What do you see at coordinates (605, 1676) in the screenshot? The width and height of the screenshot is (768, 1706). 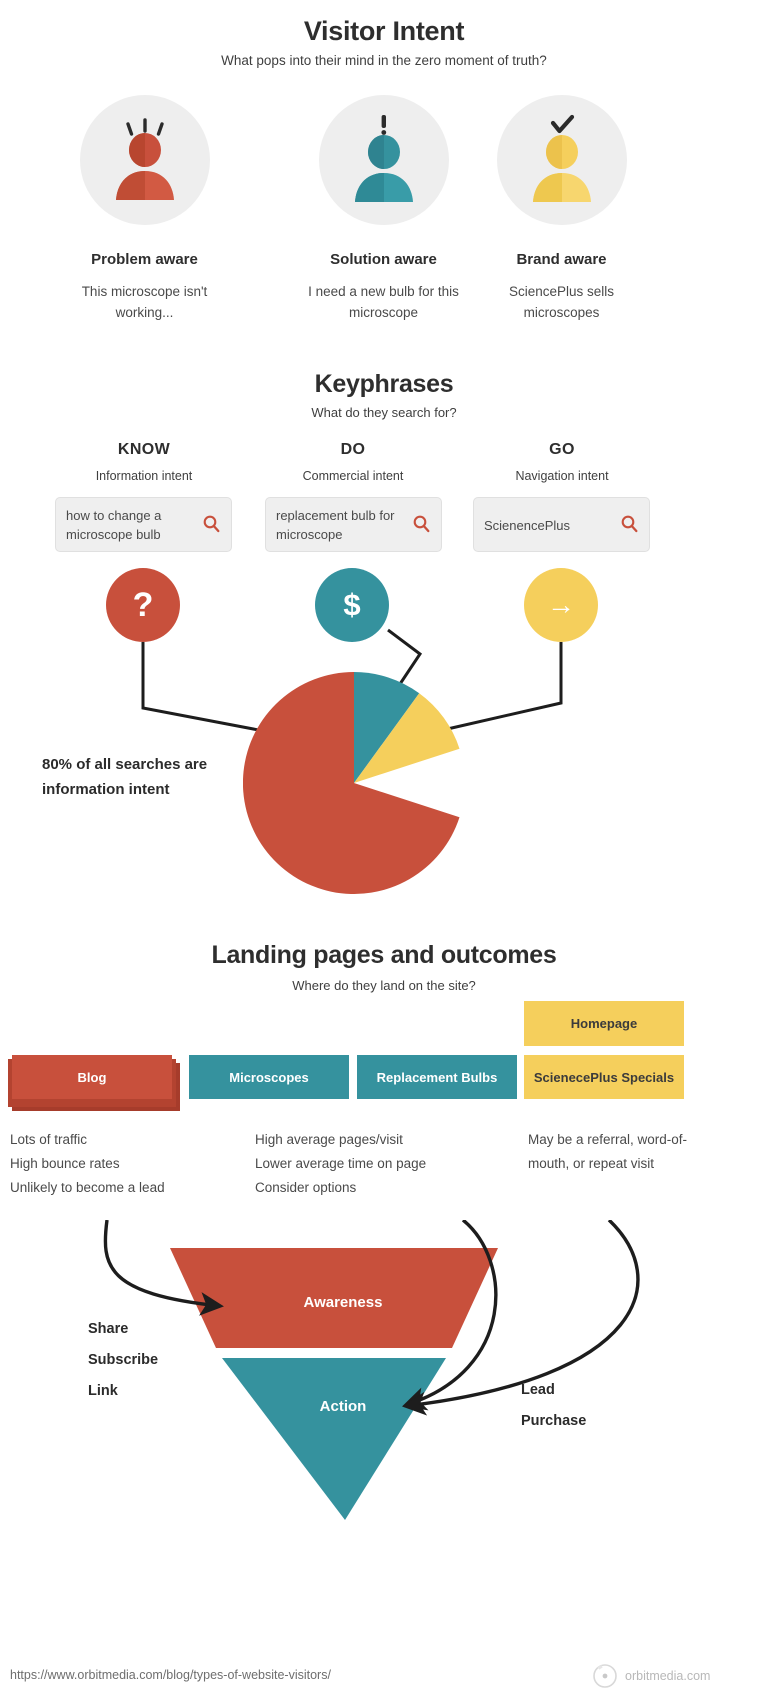 I see `orbit-logo-icon` at bounding box center [605, 1676].